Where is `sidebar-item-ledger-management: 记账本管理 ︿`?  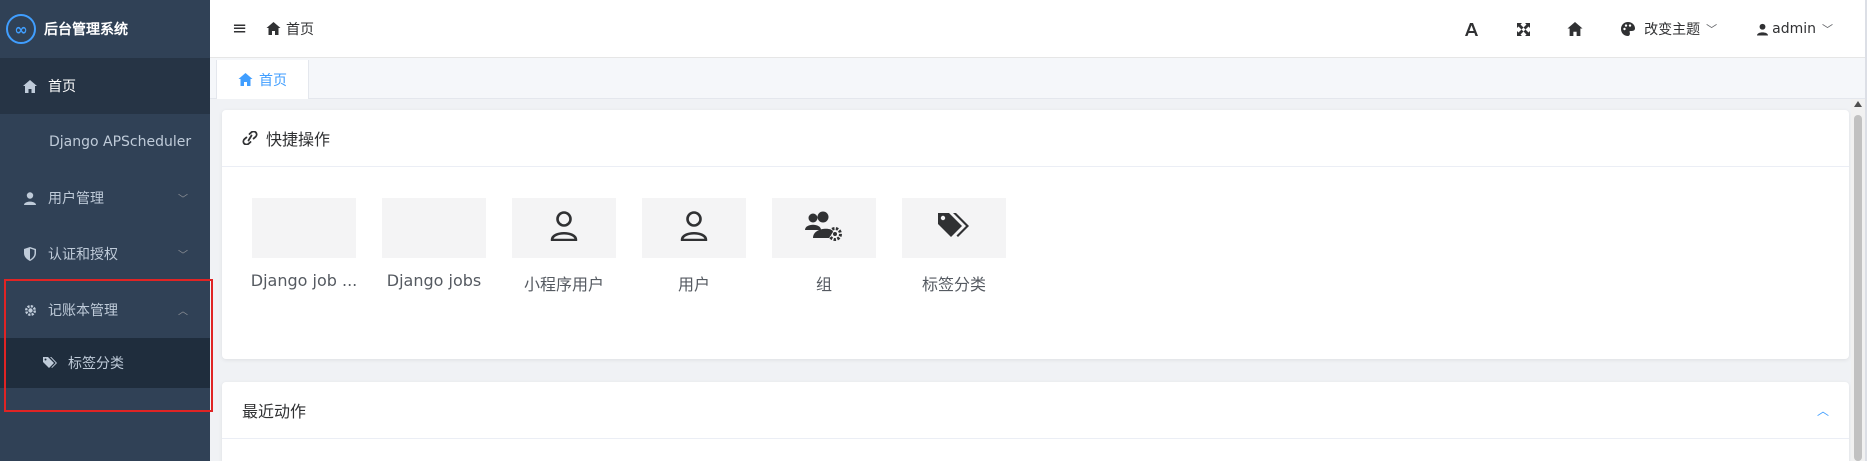
sidebar-item-ledger-management: 记账本管理 ︿ is located at coordinates (105, 310).